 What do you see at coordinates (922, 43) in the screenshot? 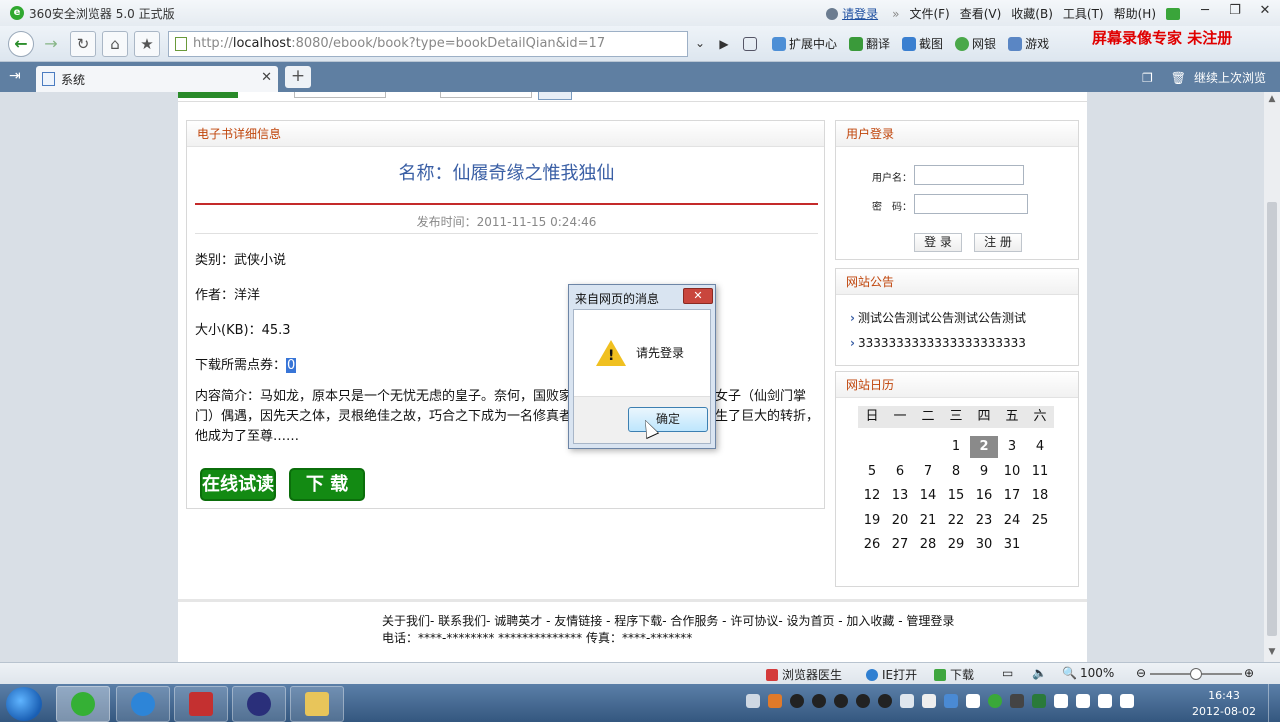
I see `screenshot-button: 截图` at bounding box center [922, 43].